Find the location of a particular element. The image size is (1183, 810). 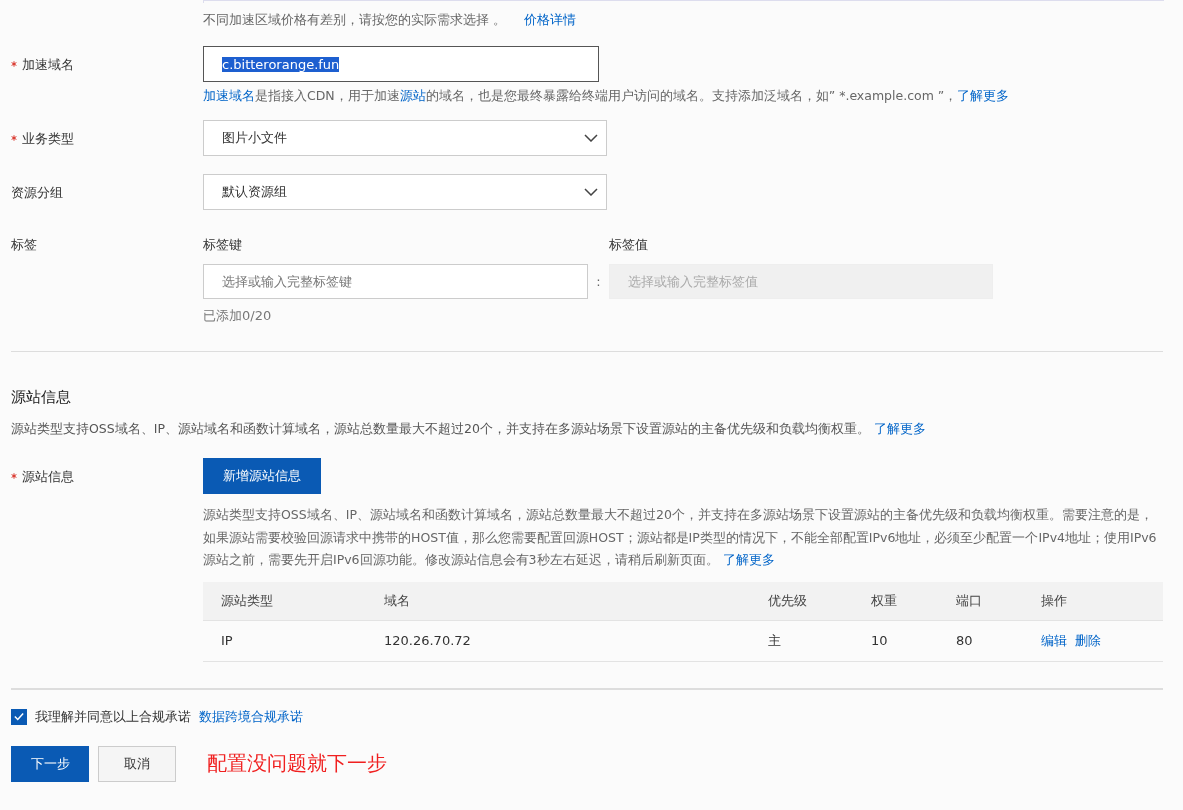

column-header: 权重 is located at coordinates (895, 600).